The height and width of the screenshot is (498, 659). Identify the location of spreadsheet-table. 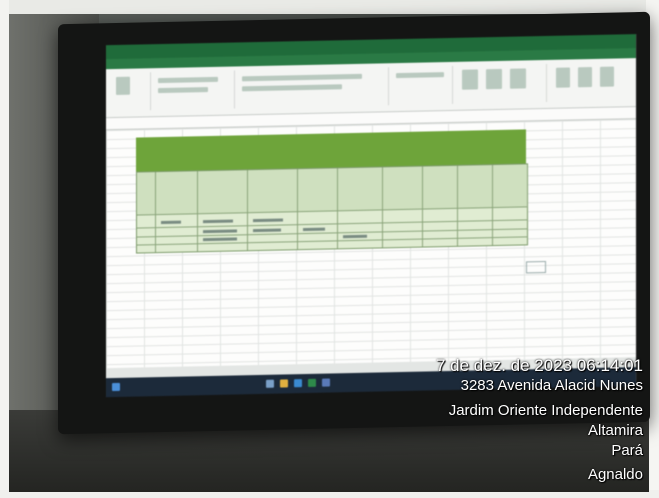
(332, 208).